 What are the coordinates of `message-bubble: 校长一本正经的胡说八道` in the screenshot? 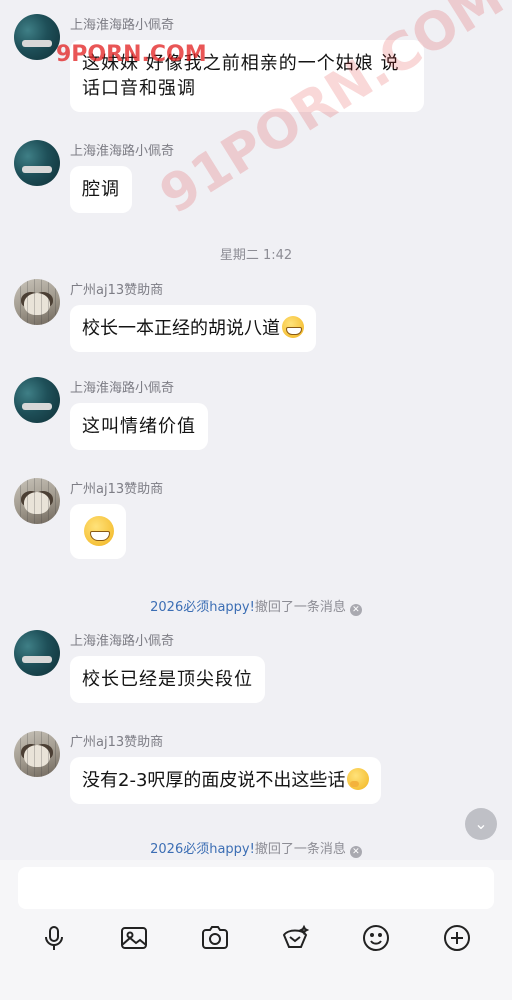 It's located at (193, 328).